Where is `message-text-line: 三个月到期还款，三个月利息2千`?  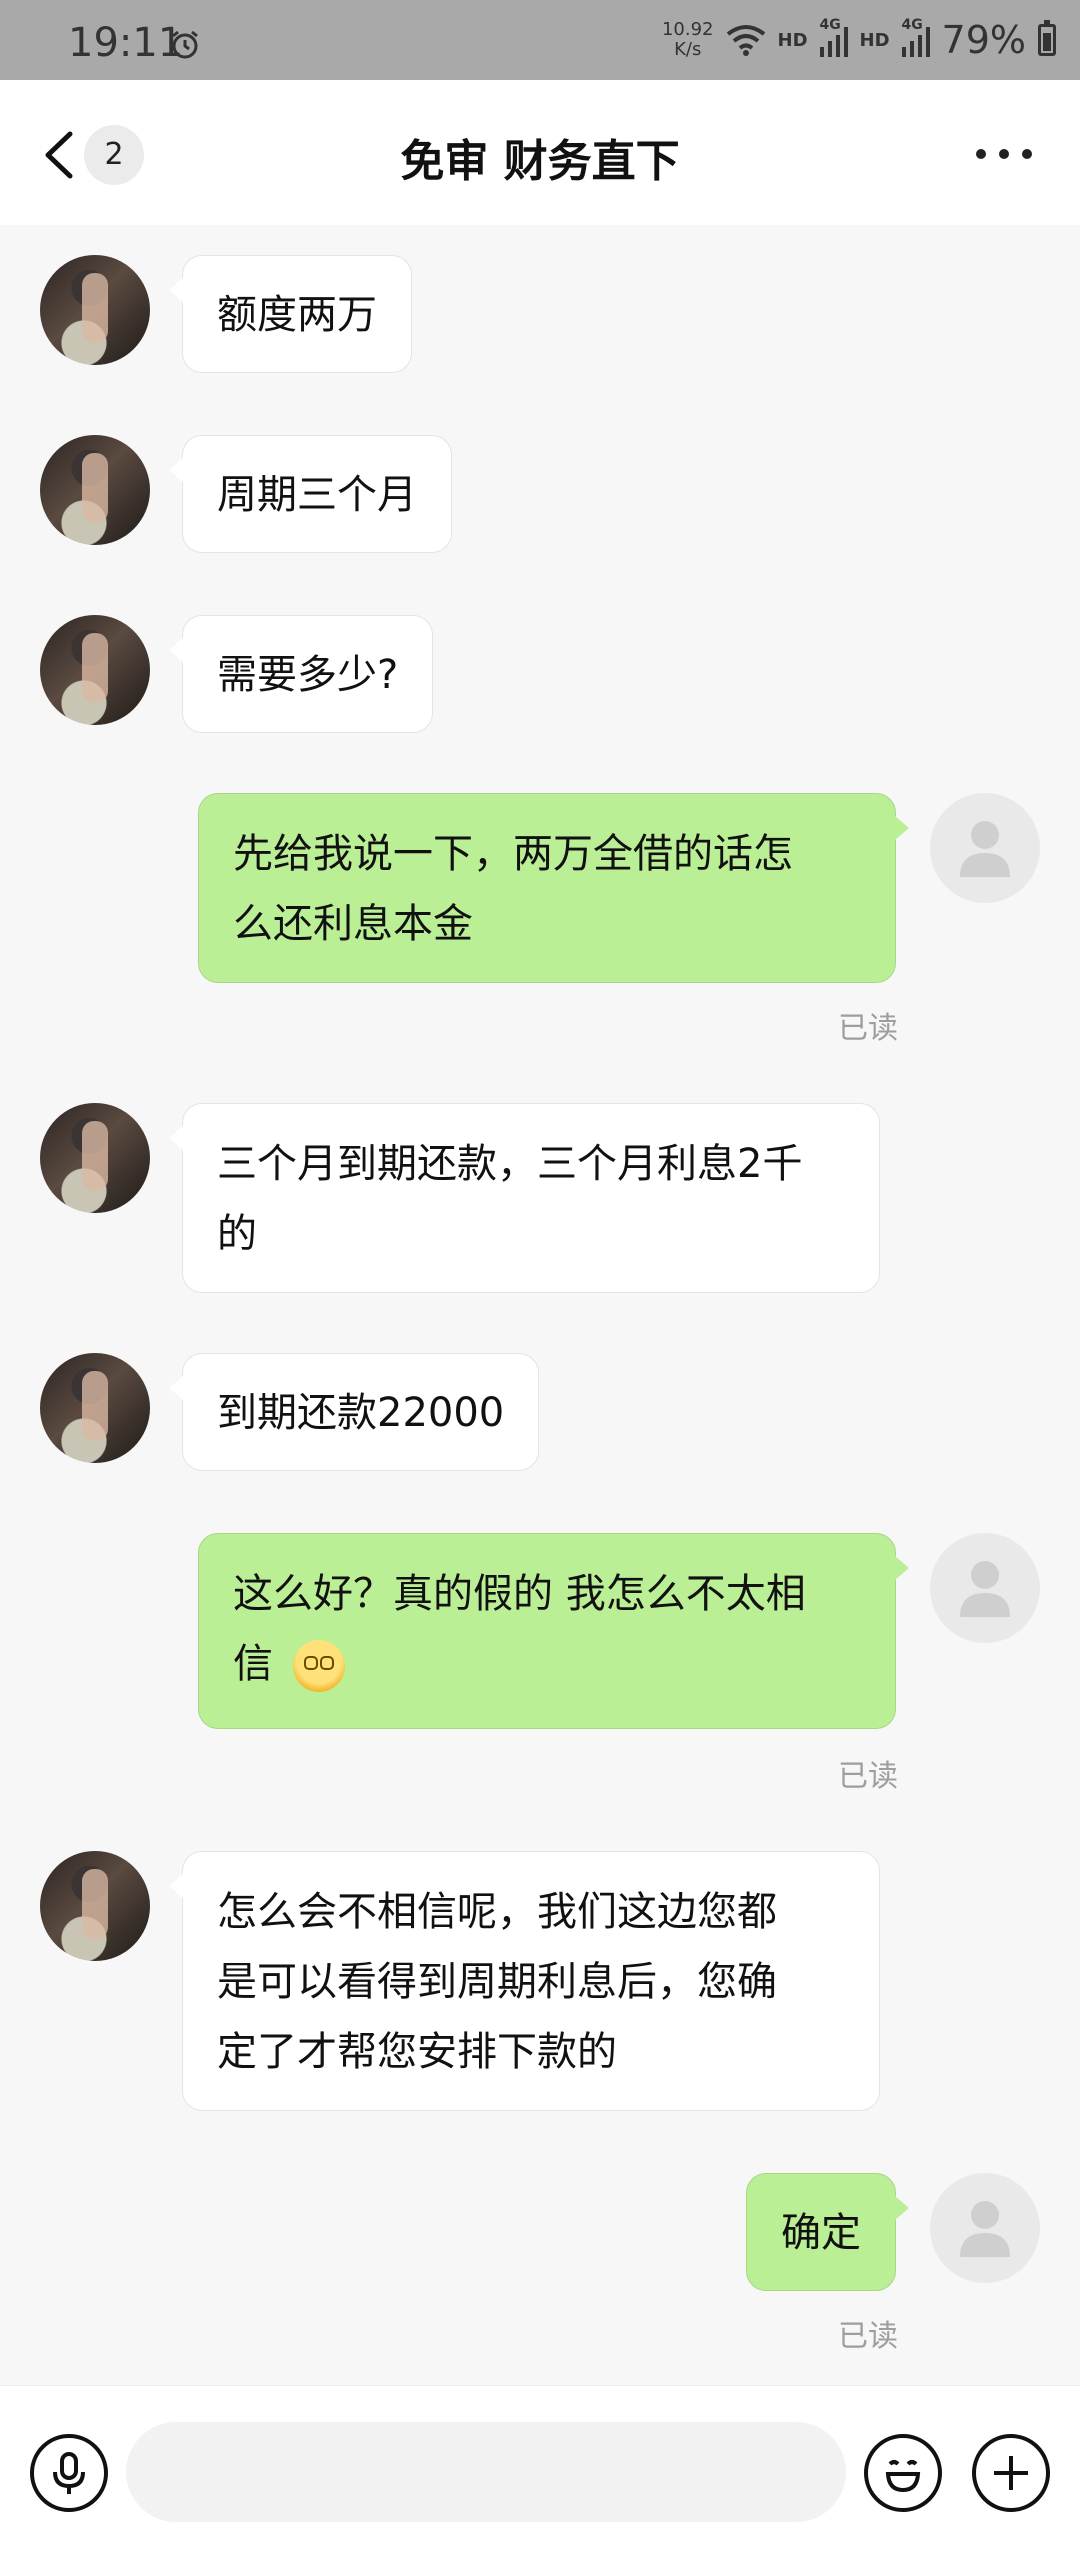 message-text-line: 三个月到期还款，三个月利息2千 is located at coordinates (510, 1164).